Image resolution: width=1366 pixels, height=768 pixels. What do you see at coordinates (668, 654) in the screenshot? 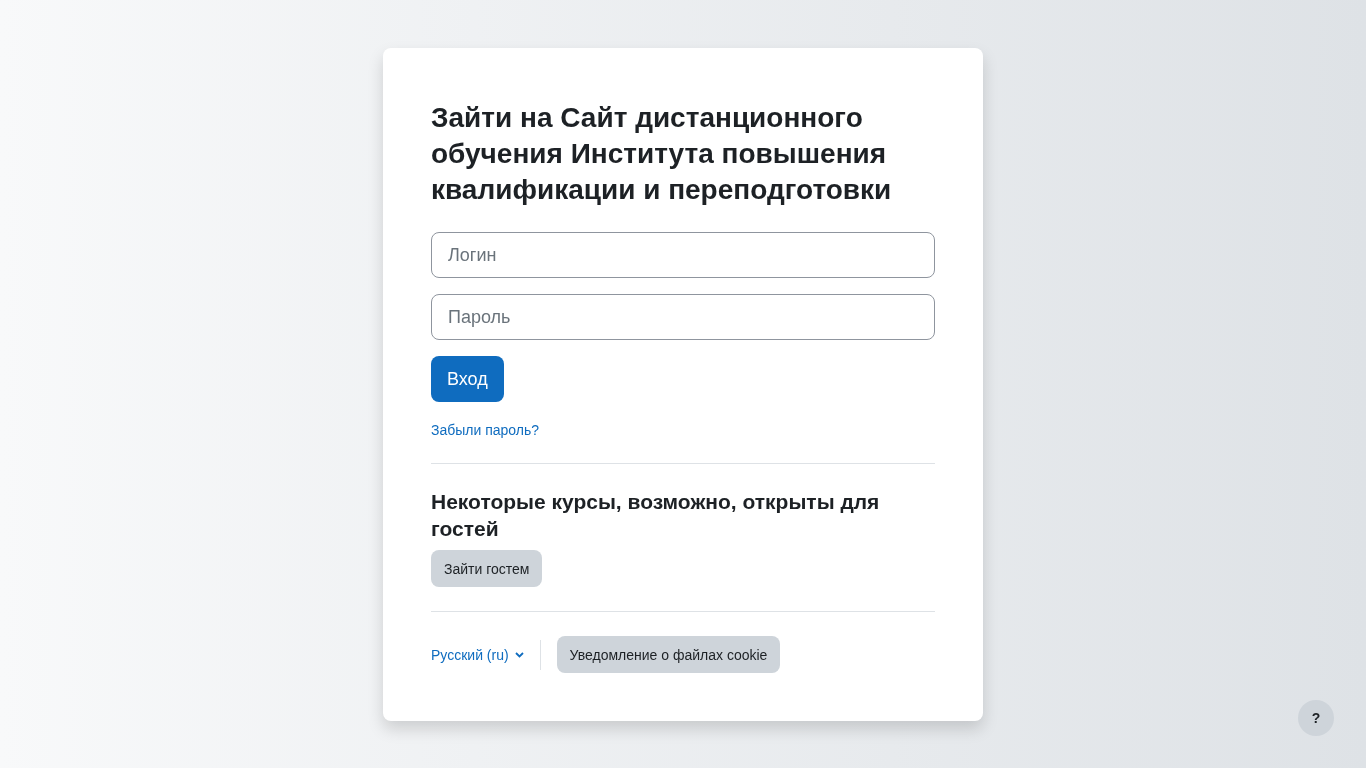
I see `cookie-notice-button: Уведомление о файлах cookie` at bounding box center [668, 654].